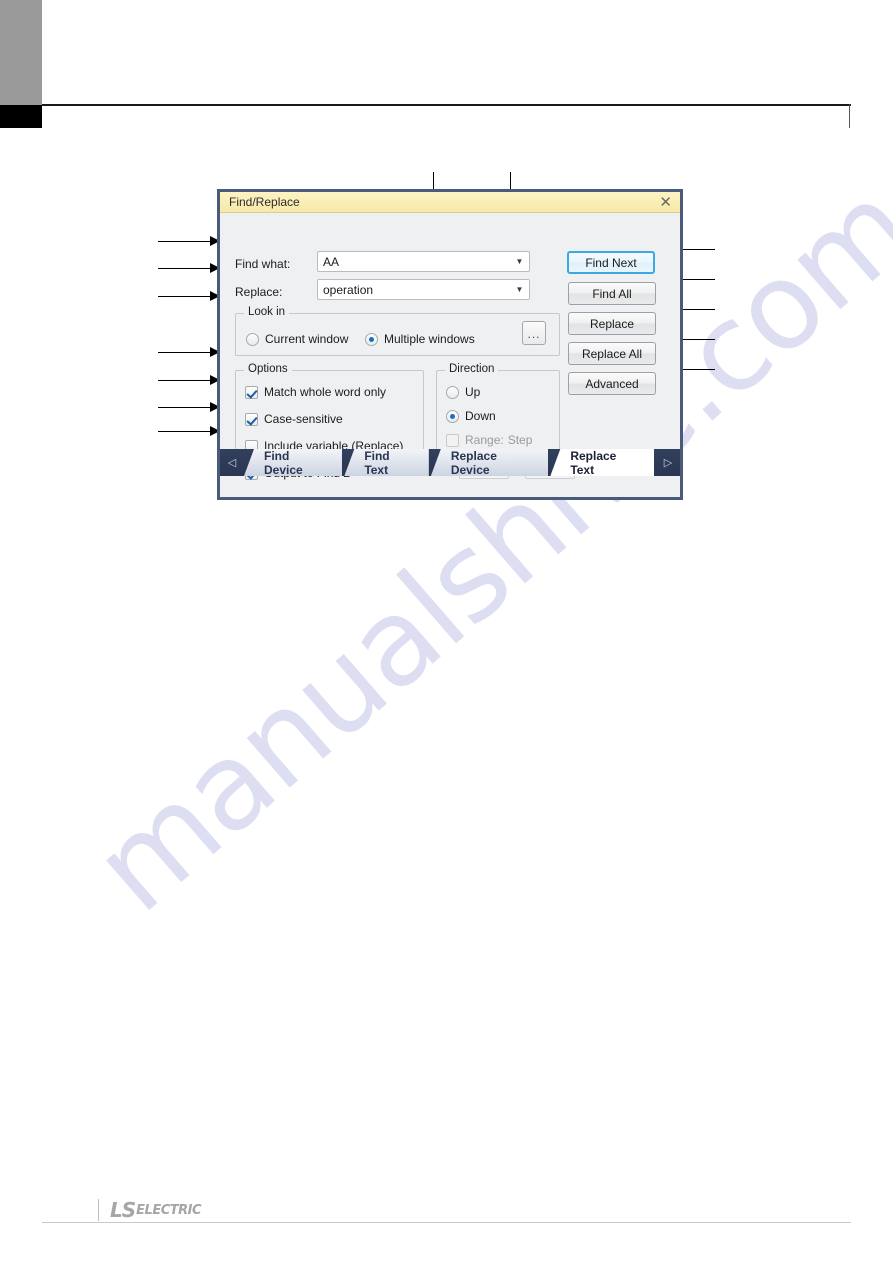  Describe the element at coordinates (463, 392) in the screenshot. I see `radio-direction-up: Up` at that location.